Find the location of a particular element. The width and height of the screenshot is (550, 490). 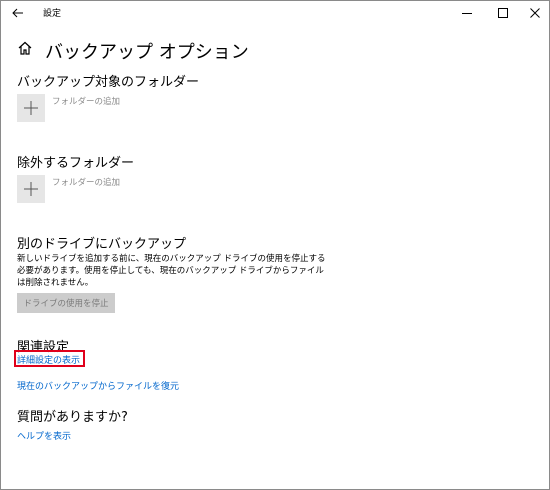

page-title: バックアップ オプション is located at coordinates (147, 52).